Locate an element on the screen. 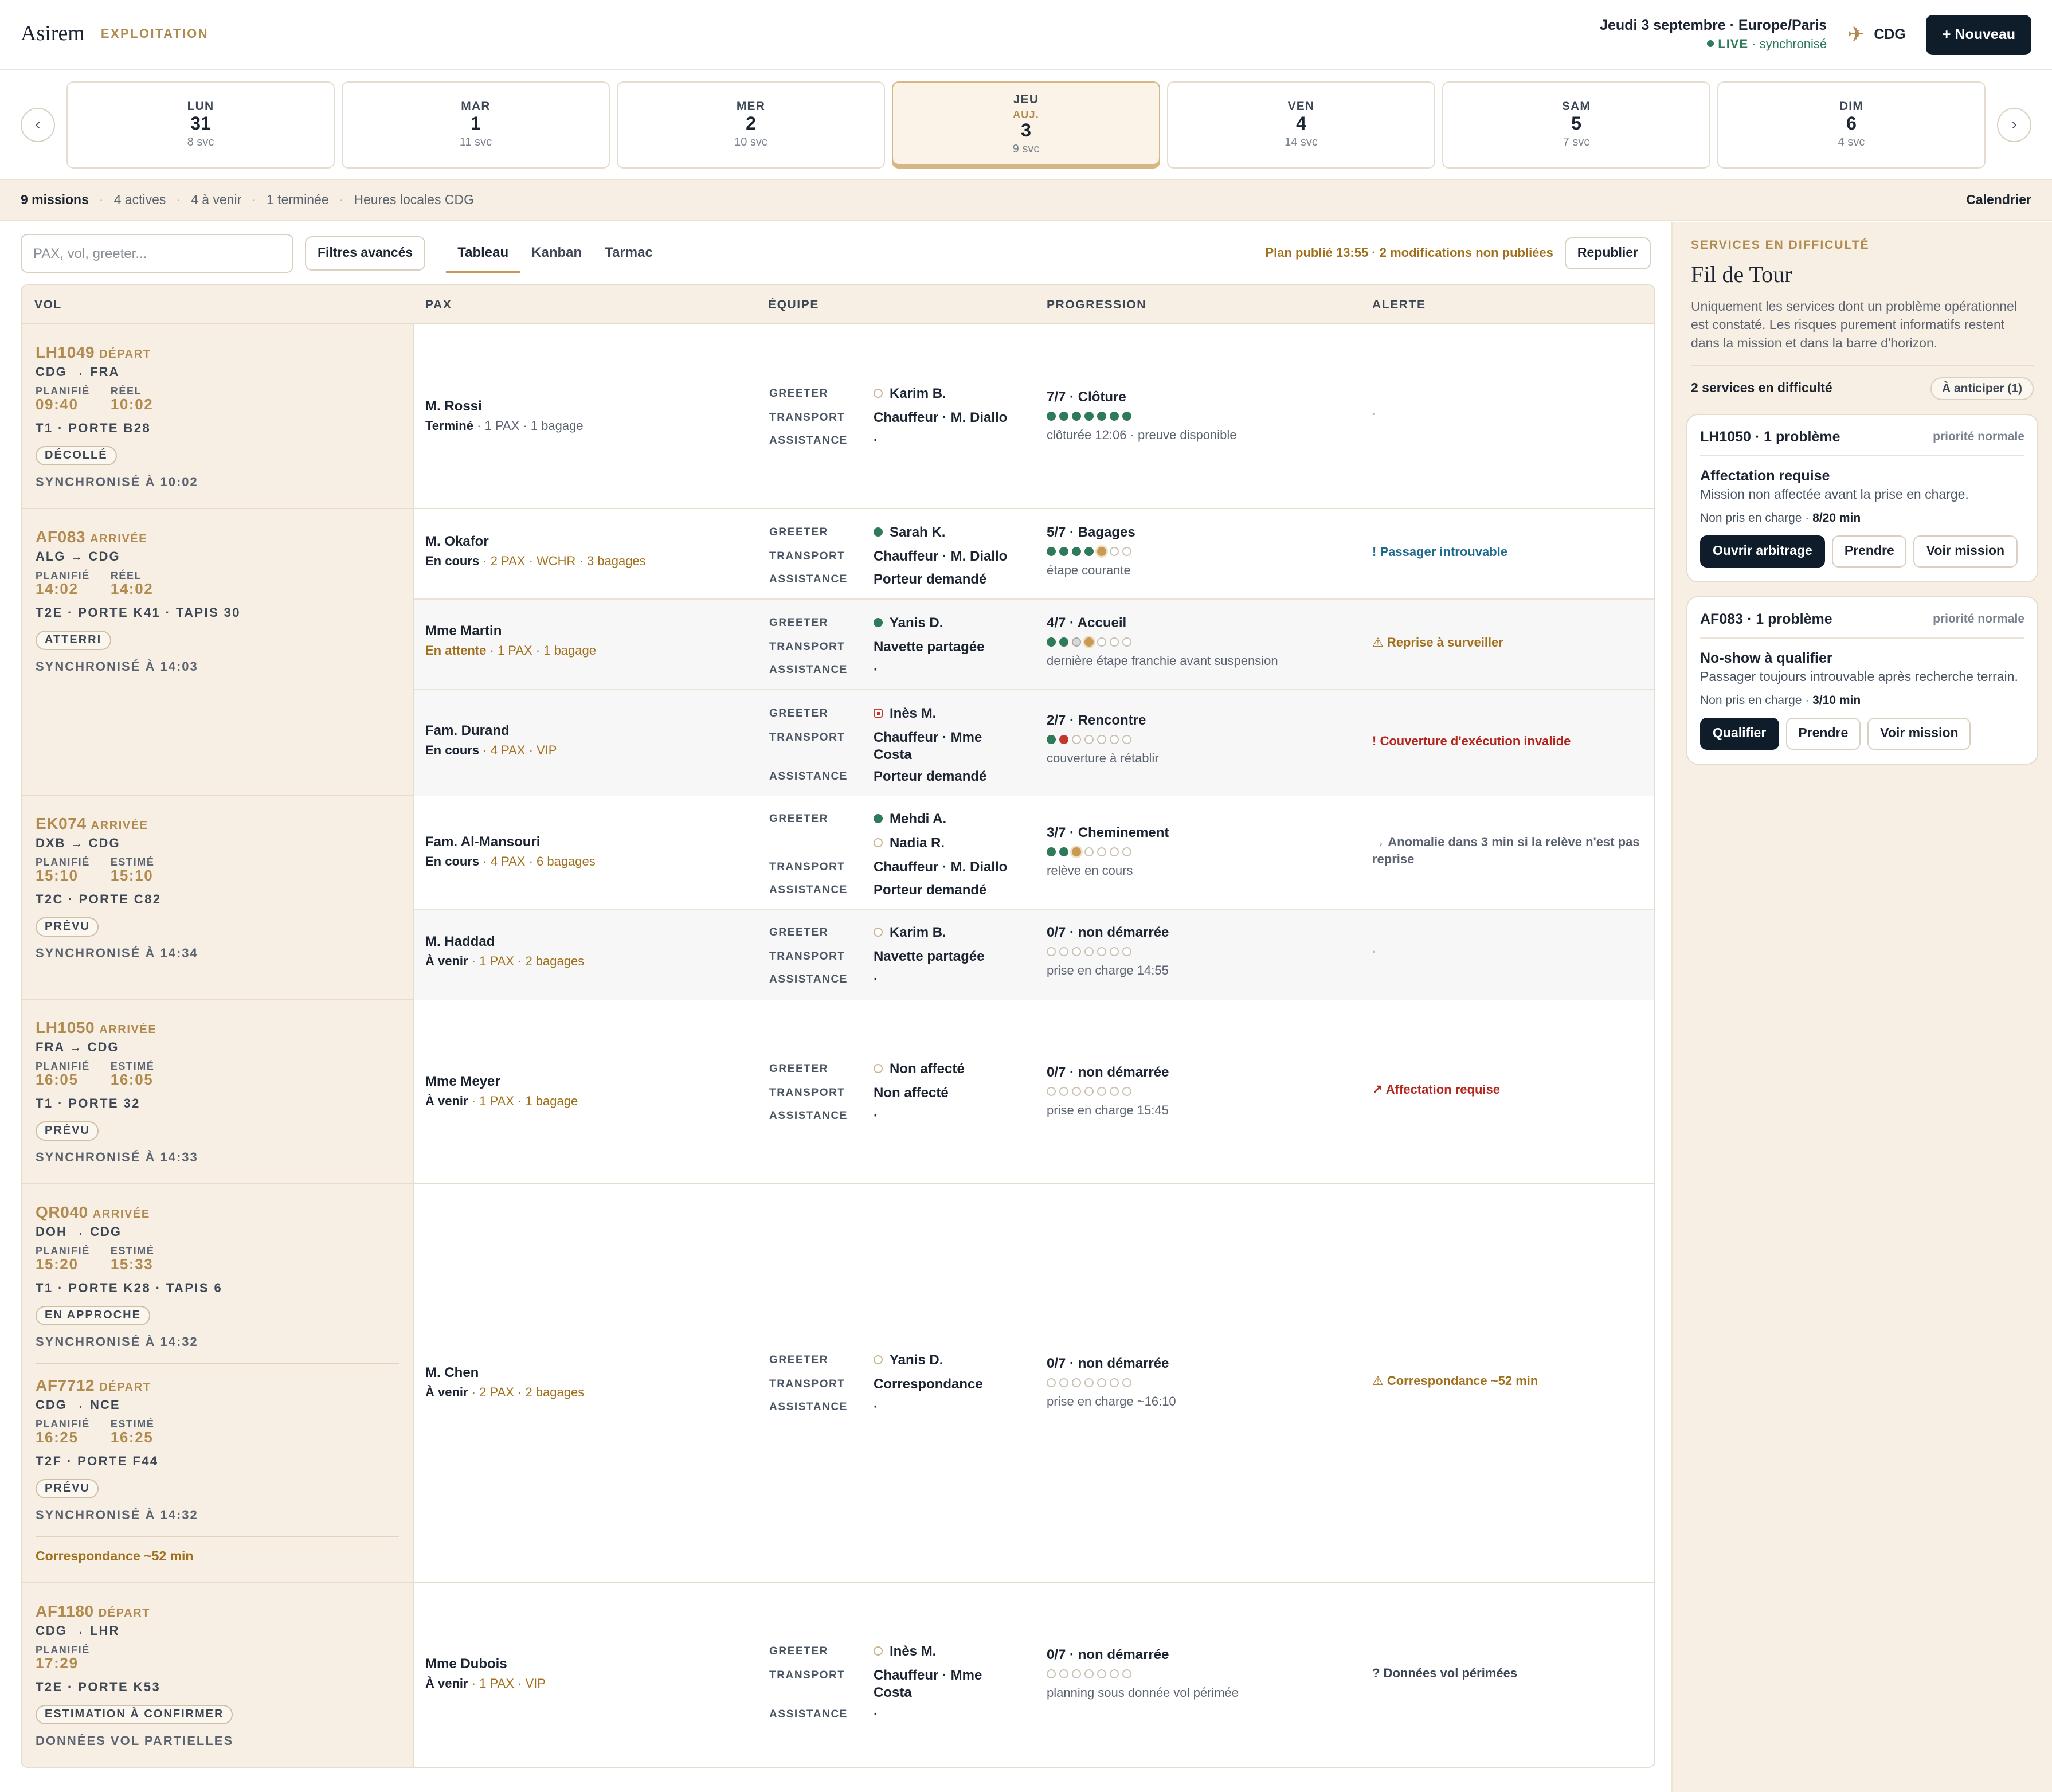  progress-cell: 0/7 · non démarrée prise en charge ~16:10 is located at coordinates (1111, 1382).